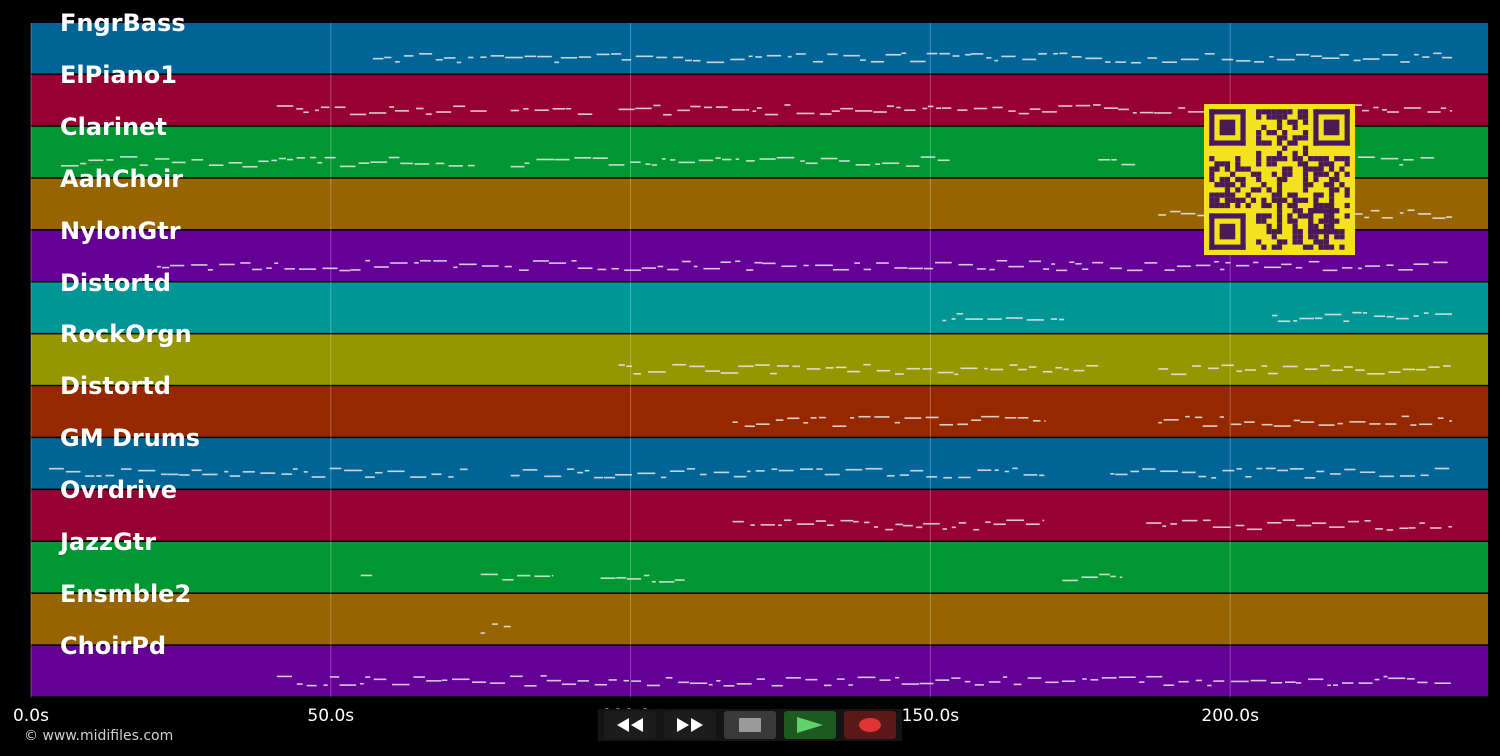  Describe the element at coordinates (810, 725) in the screenshot. I see `play-button` at that location.